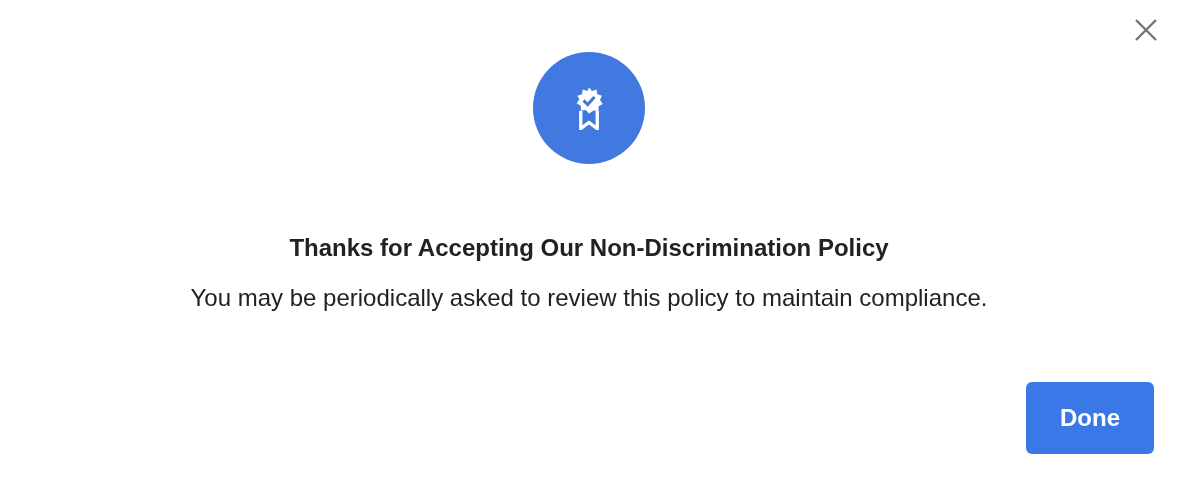 The width and height of the screenshot is (1178, 480). What do you see at coordinates (589, 248) in the screenshot?
I see `dialog-title: Thanks for Accepting Our Non-Discrimination Policy` at bounding box center [589, 248].